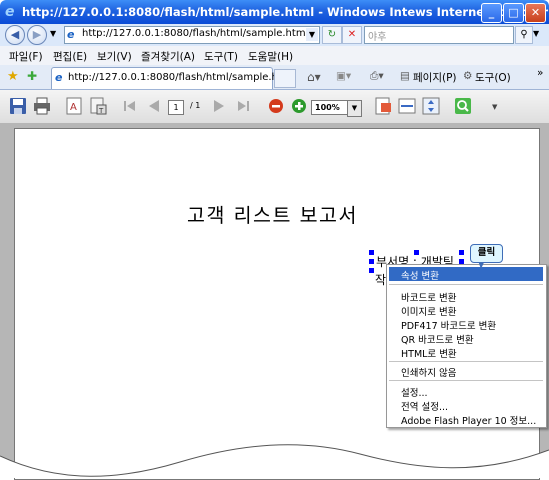  Describe the element at coordinates (37, 35) in the screenshot. I see `forward-icon: ▶` at that location.